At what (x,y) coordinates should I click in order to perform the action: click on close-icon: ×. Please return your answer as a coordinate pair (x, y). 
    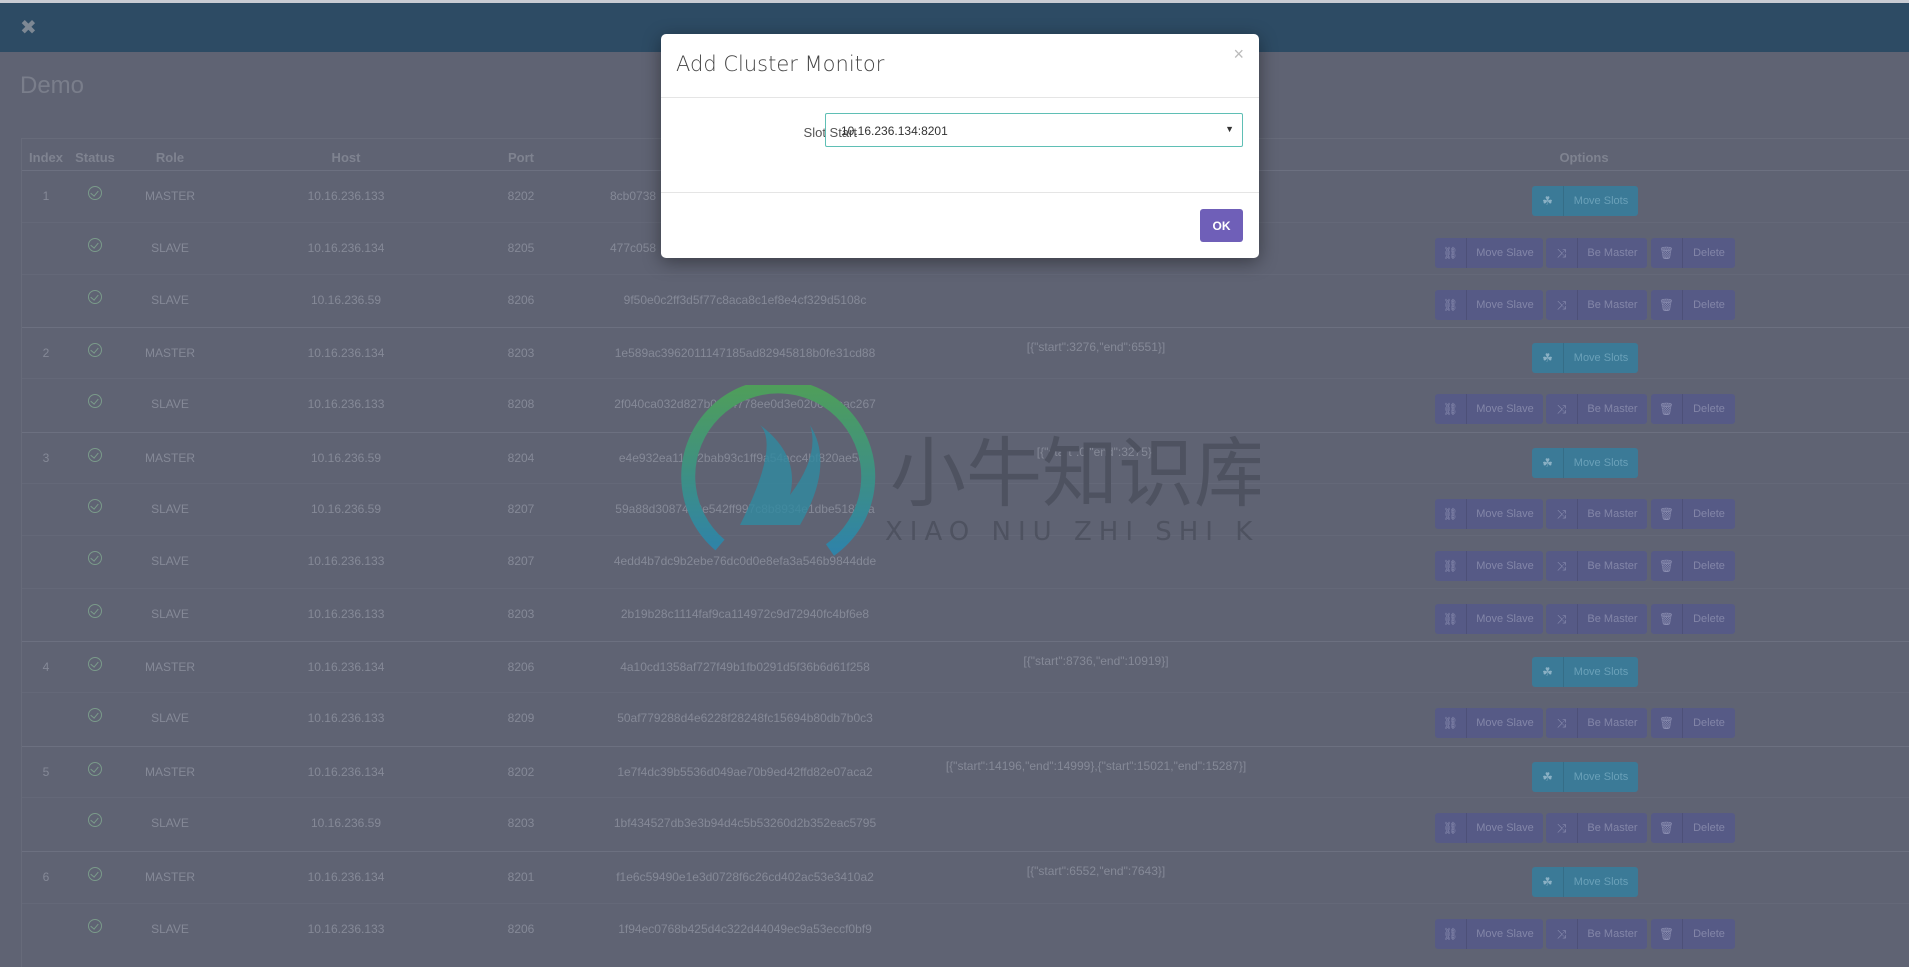
    Looking at the image, I should click on (1238, 54).